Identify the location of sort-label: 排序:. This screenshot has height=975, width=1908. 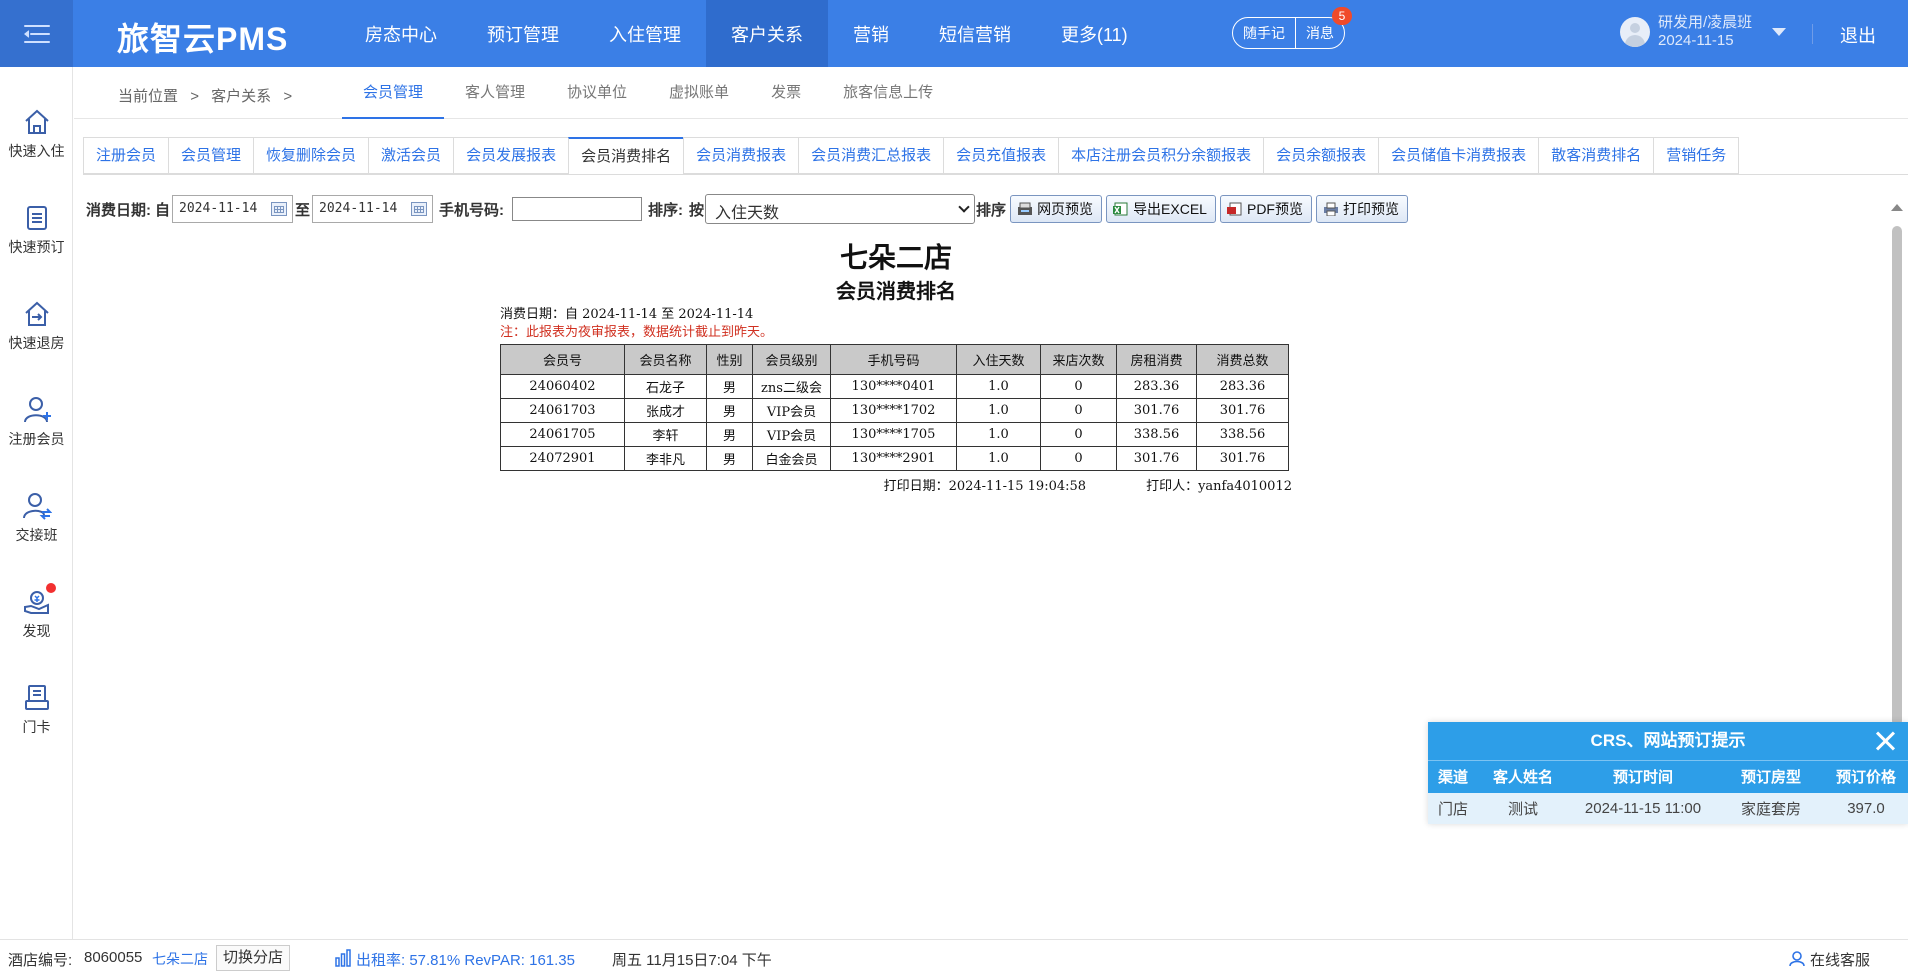
(666, 210).